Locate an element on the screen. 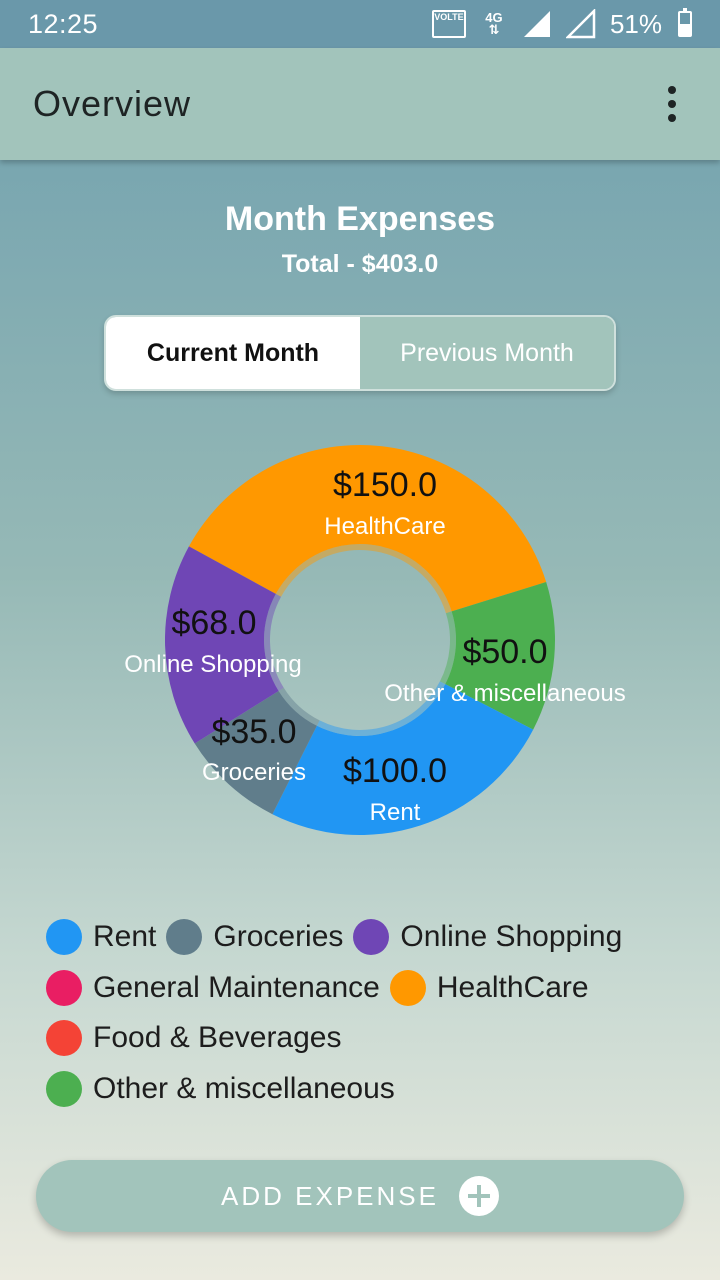  summary-total: Total - $403.0 is located at coordinates (360, 264).